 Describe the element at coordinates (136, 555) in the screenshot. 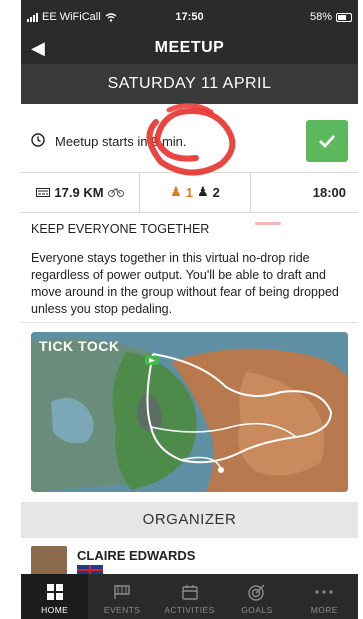

I see `organizer-name: CLAIRE EDWARDS` at that location.